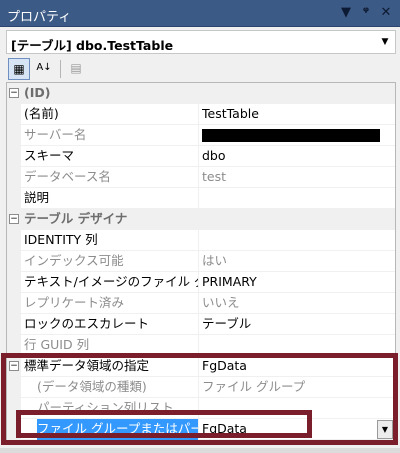 The image size is (400, 453). Describe the element at coordinates (201, 261) in the screenshot. I see `property-row-indexable: インデックス可能 はい` at that location.